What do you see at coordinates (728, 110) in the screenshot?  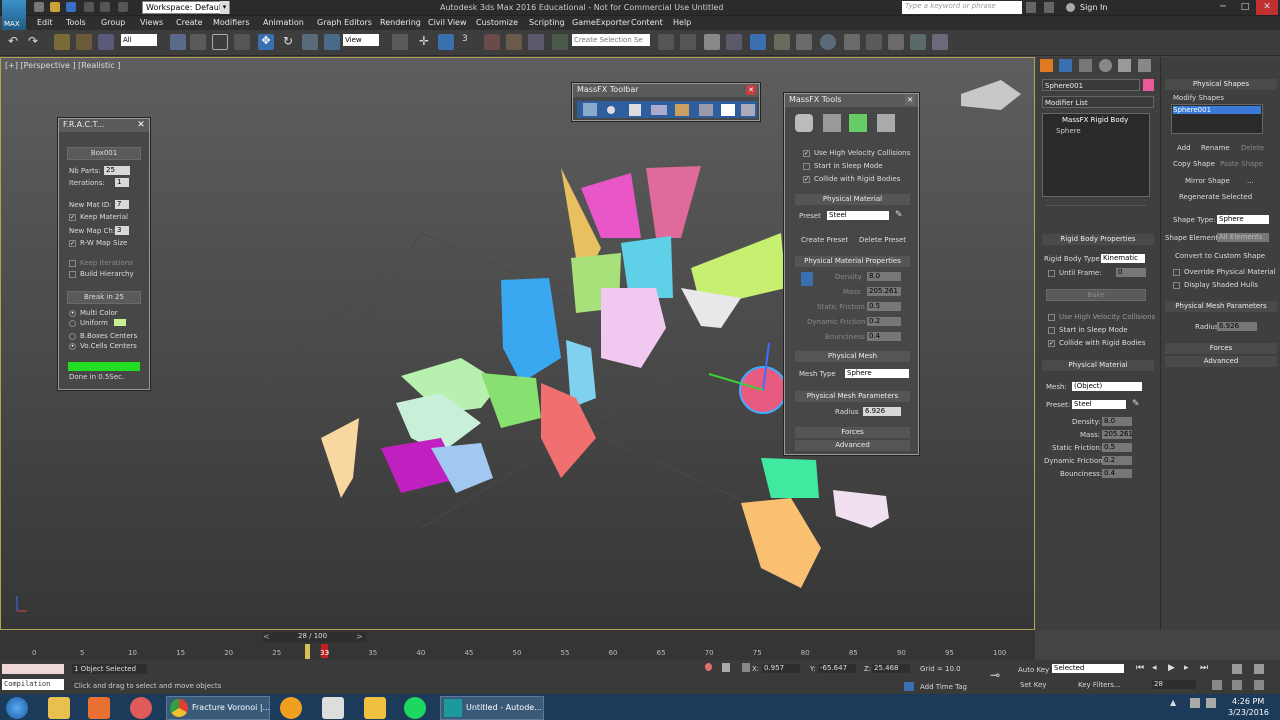 I see `start-simulation-icon` at bounding box center [728, 110].